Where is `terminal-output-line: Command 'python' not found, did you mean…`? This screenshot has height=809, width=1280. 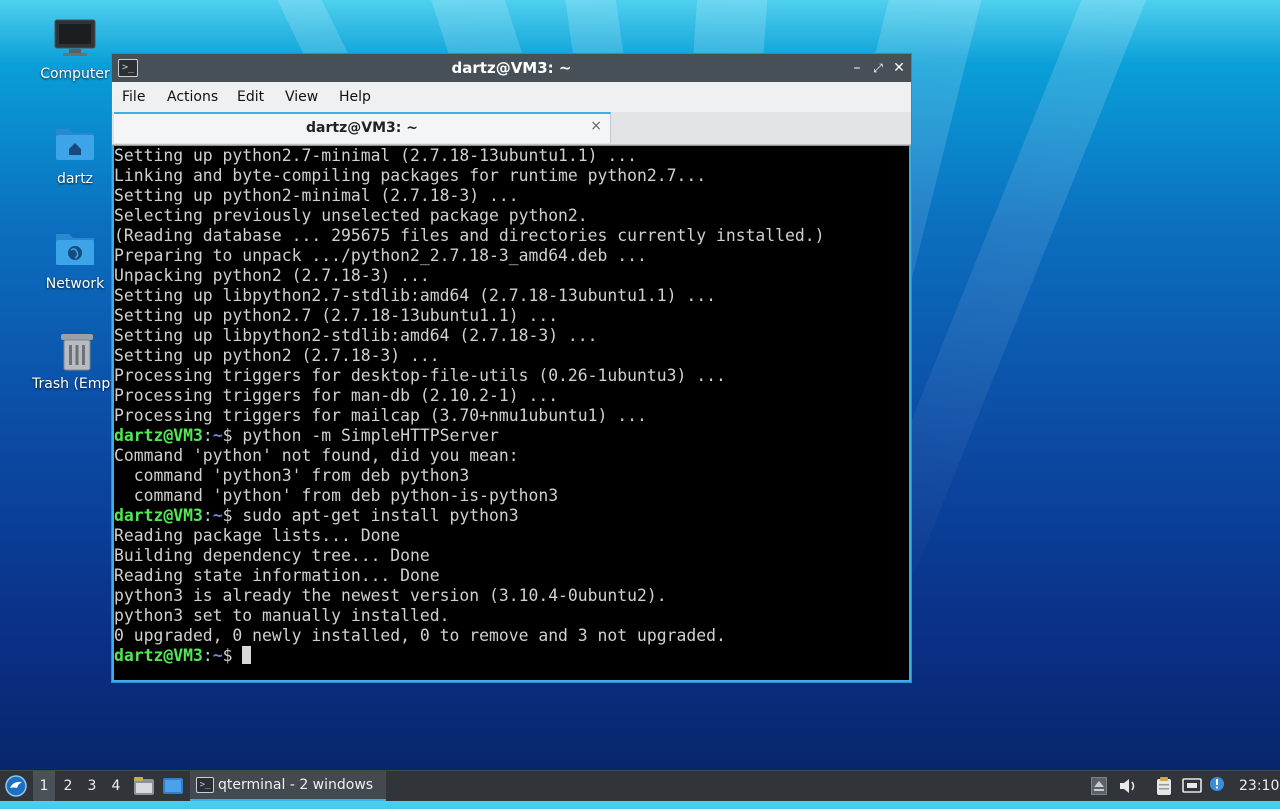 terminal-output-line: Command 'python' not found, did you mean… is located at coordinates (316, 456).